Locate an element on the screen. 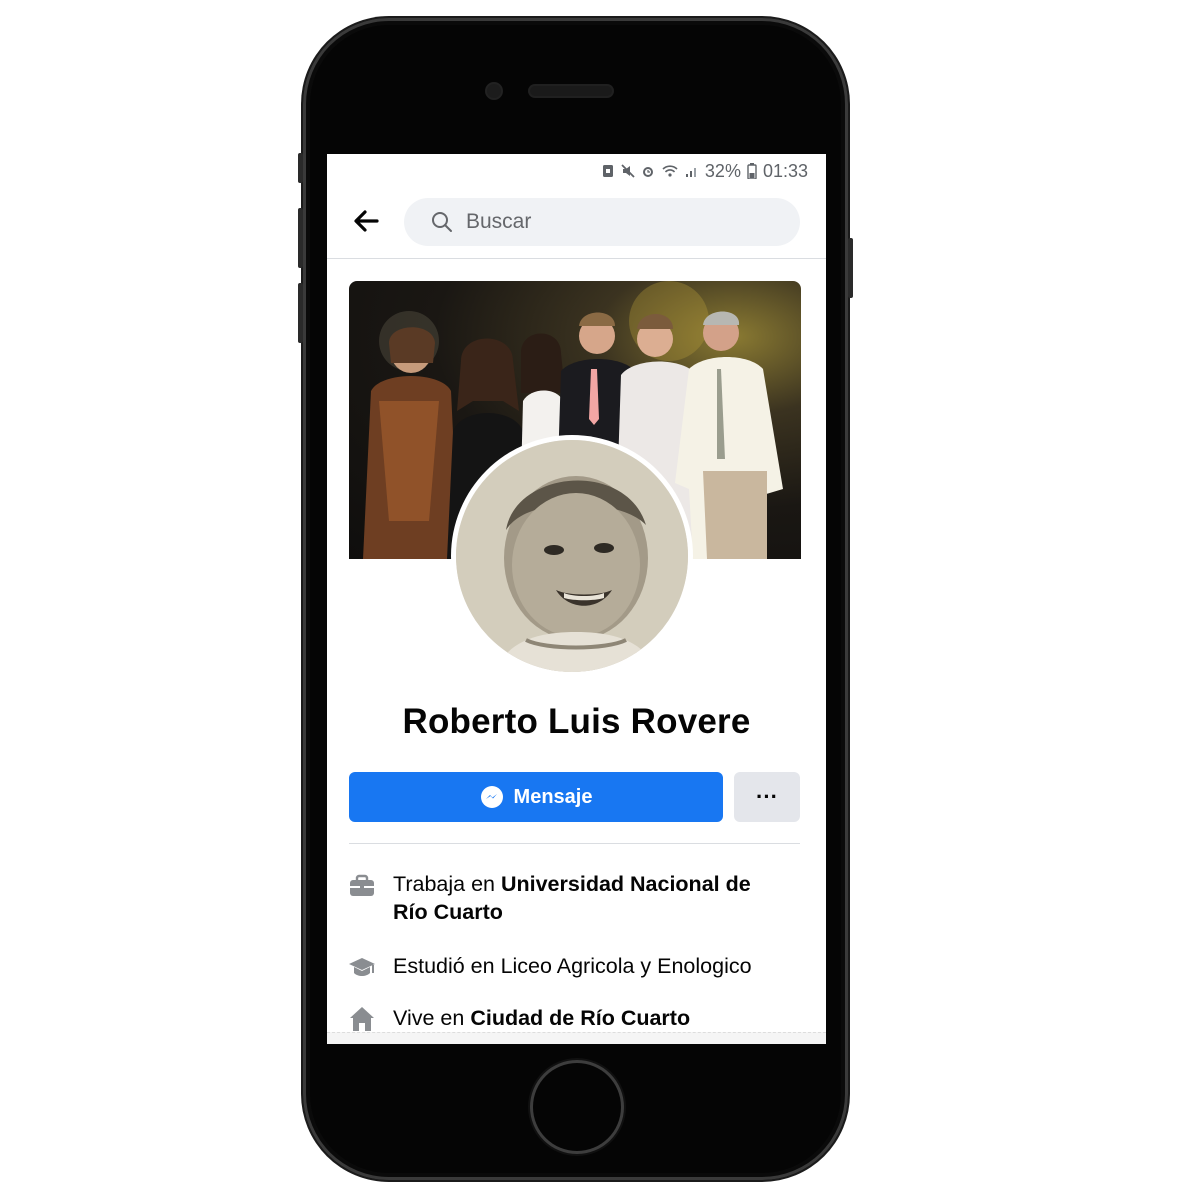 This screenshot has width=1200, height=1200. battery-icon is located at coordinates (752, 171).